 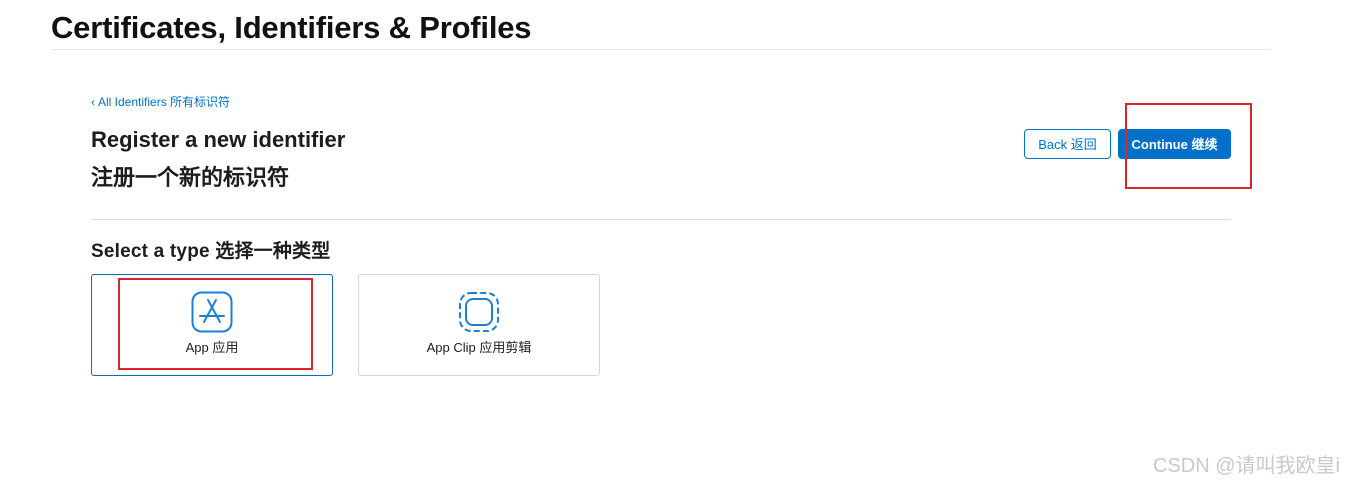 I want to click on breadcrumb-all-identifiers: ‹ All Identifiers 所有标识符, so click(x=160, y=102).